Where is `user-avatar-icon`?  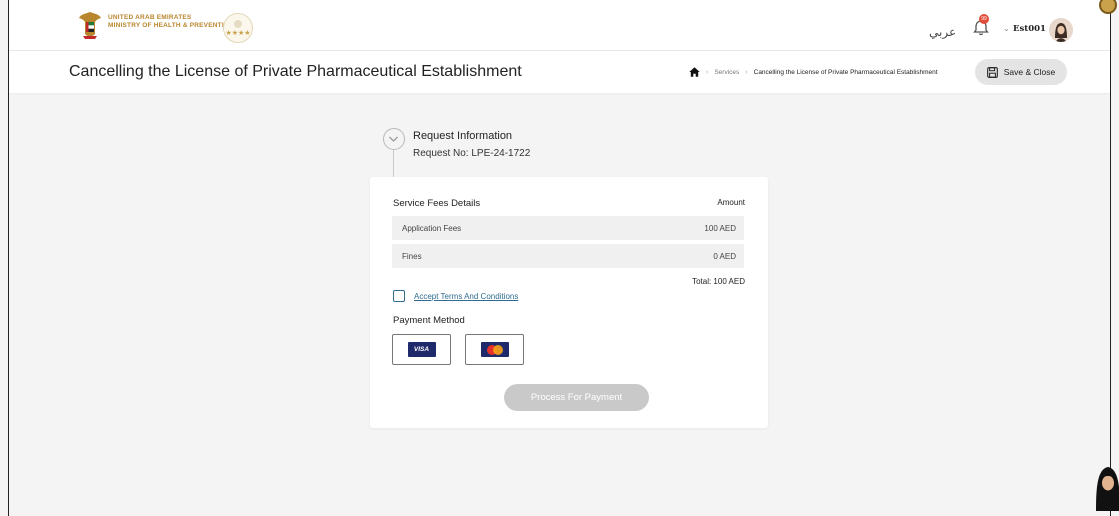 user-avatar-icon is located at coordinates (1061, 30).